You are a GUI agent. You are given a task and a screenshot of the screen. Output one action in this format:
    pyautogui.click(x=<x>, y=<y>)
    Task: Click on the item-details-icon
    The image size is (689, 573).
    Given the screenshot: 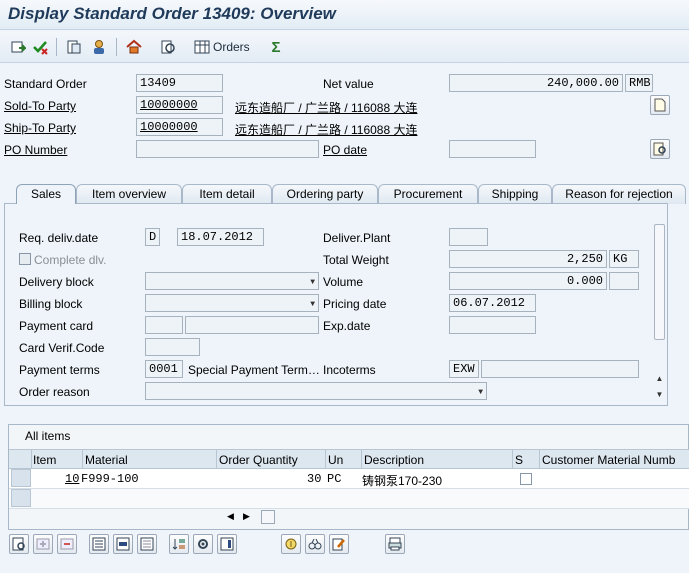 What is the action you would take?
    pyautogui.click(x=19, y=544)
    